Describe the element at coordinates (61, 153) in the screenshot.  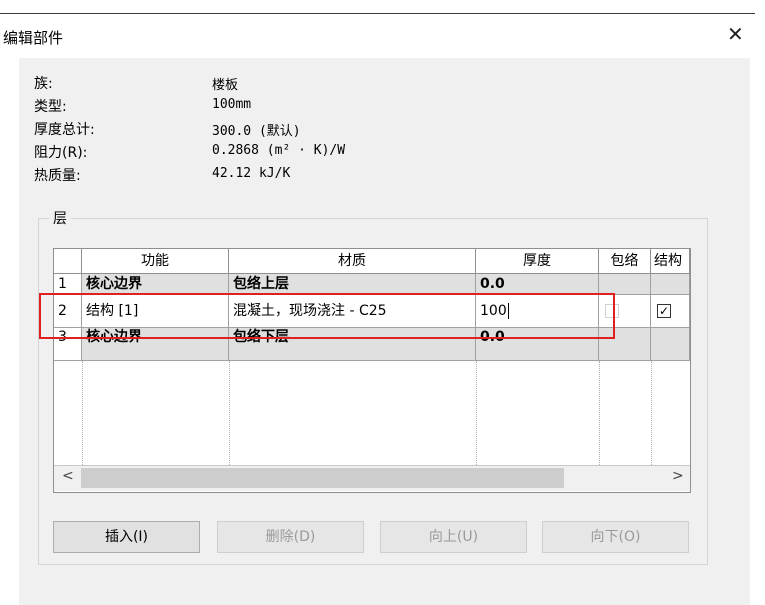
I see `resistance-label: 阻力(R):` at that location.